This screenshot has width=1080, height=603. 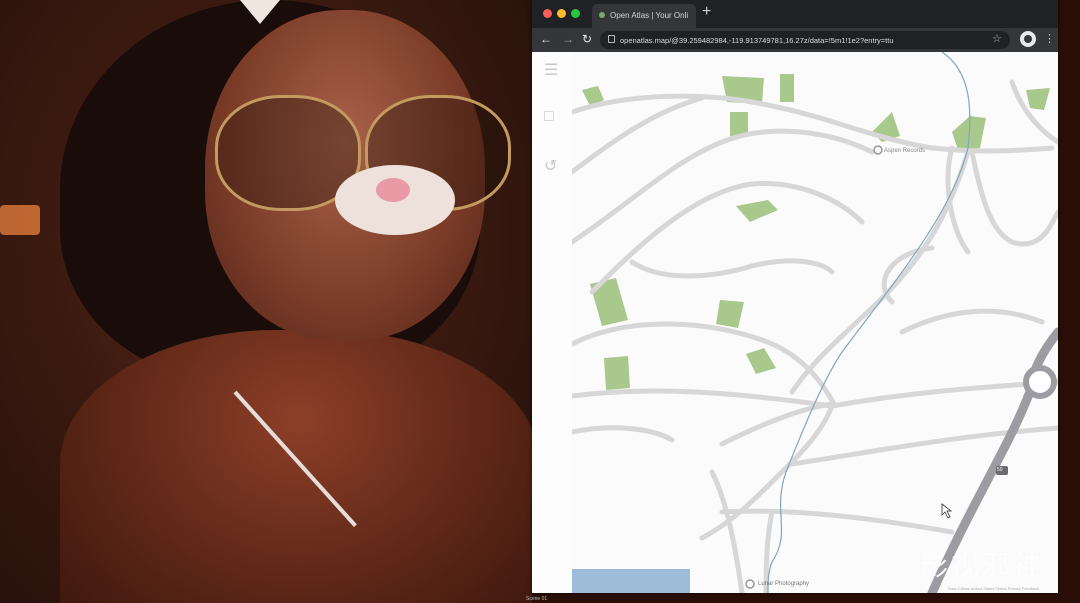 I want to click on favicon-icon, so click(x=602, y=15).